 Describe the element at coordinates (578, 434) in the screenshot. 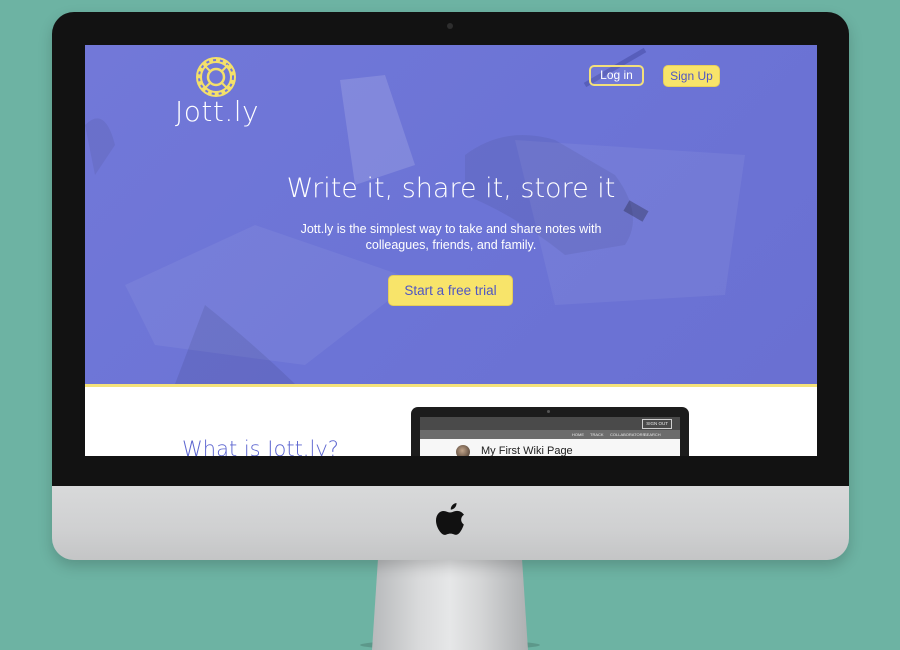

I see `preview-nav-home: HOME` at that location.